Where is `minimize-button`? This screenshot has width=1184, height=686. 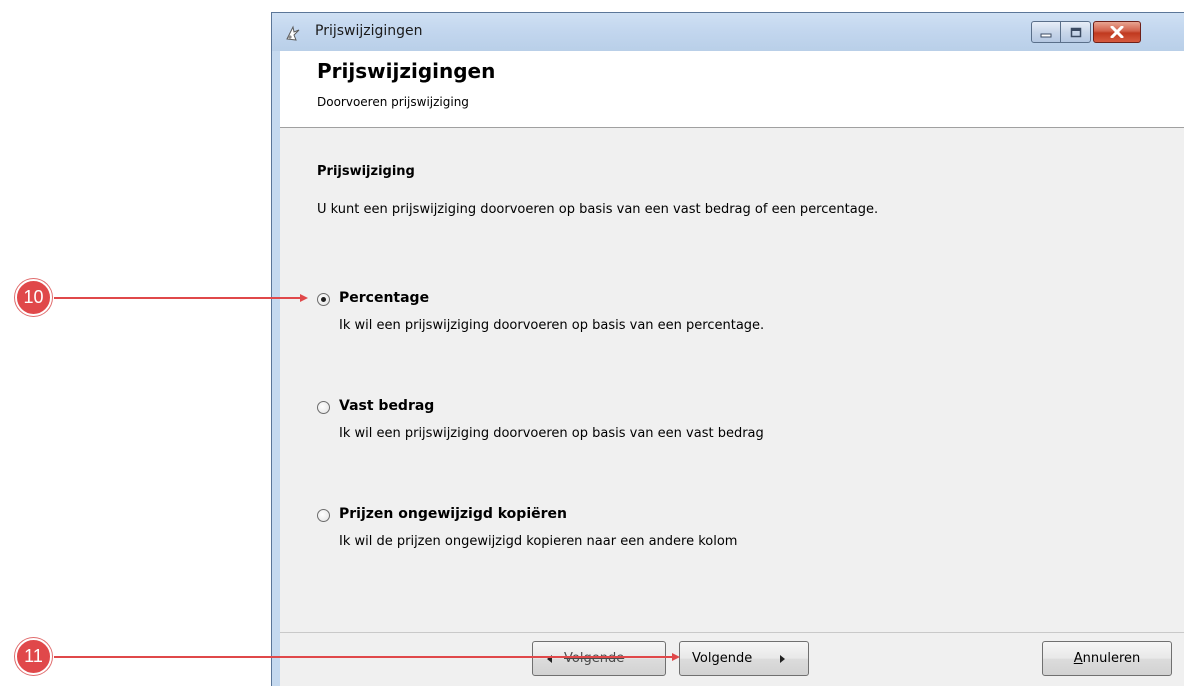 minimize-button is located at coordinates (1046, 32).